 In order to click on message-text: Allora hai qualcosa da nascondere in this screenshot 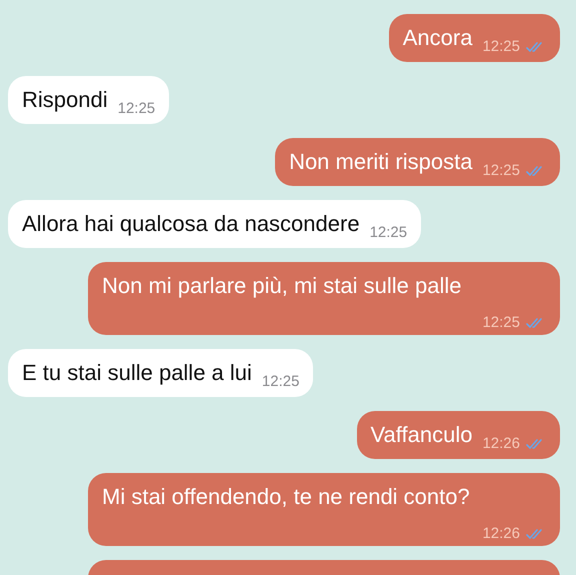, I will do `click(191, 224)`.